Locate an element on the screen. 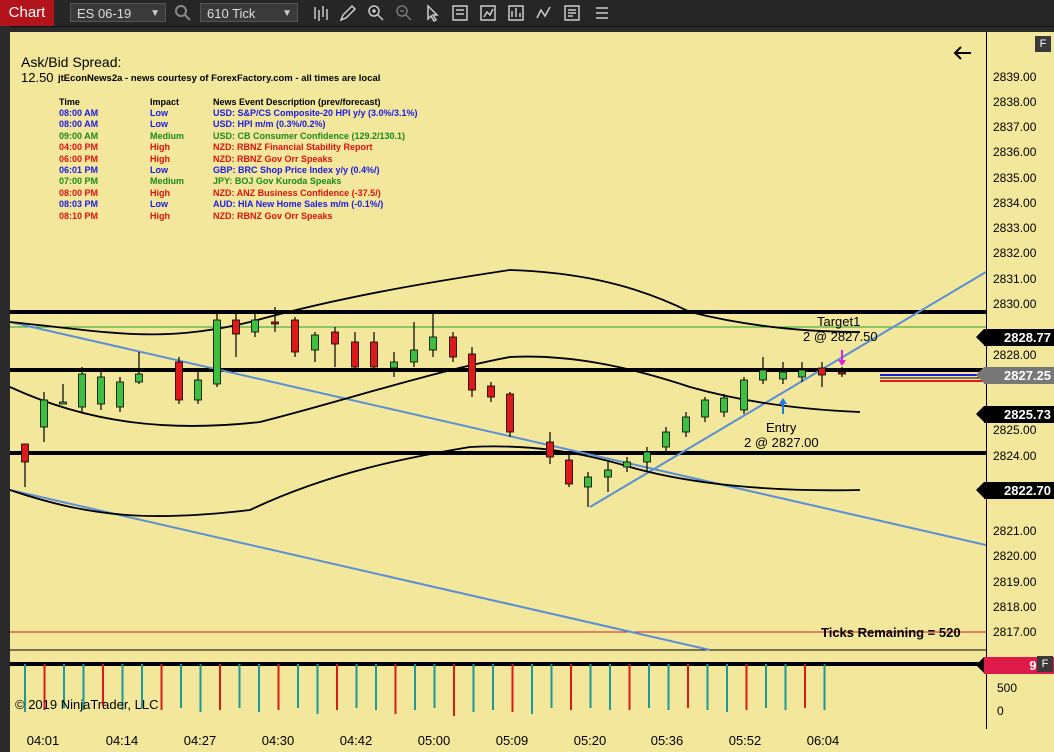 The width and height of the screenshot is (1054, 752). price-label: 2824.00 is located at coordinates (1015, 456).